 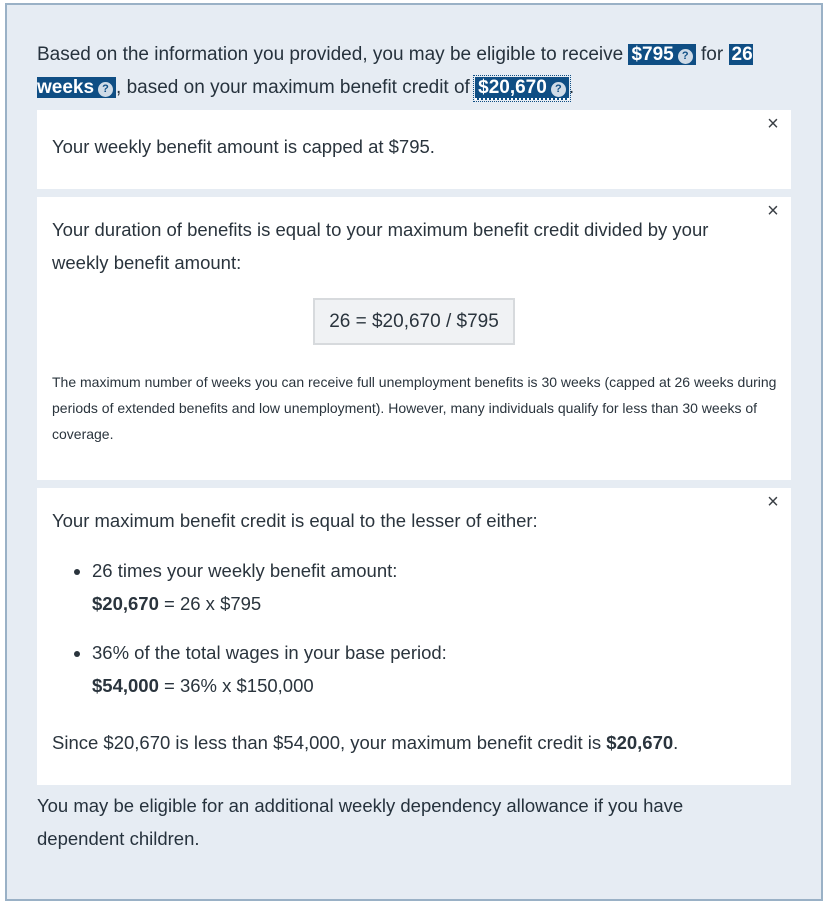 What do you see at coordinates (512, 87) in the screenshot?
I see `benefit-credit-value: $20,670` at bounding box center [512, 87].